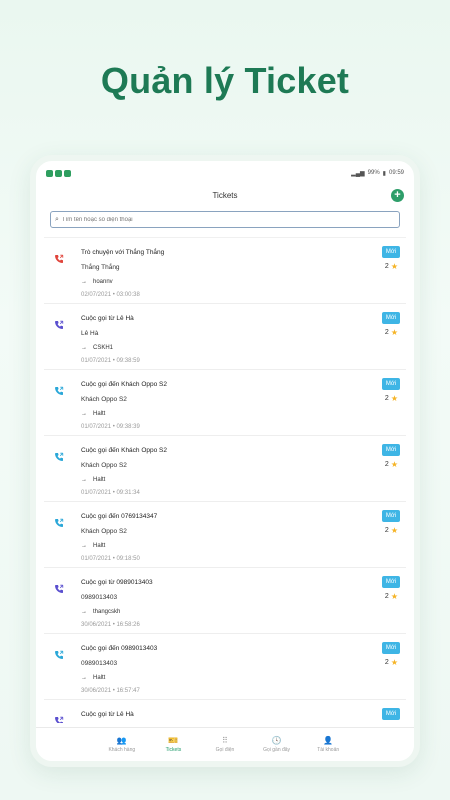 The width and height of the screenshot is (450, 800). What do you see at coordinates (225, 750) in the screenshot?
I see `nav-label: Gọi điện` at bounding box center [225, 750].